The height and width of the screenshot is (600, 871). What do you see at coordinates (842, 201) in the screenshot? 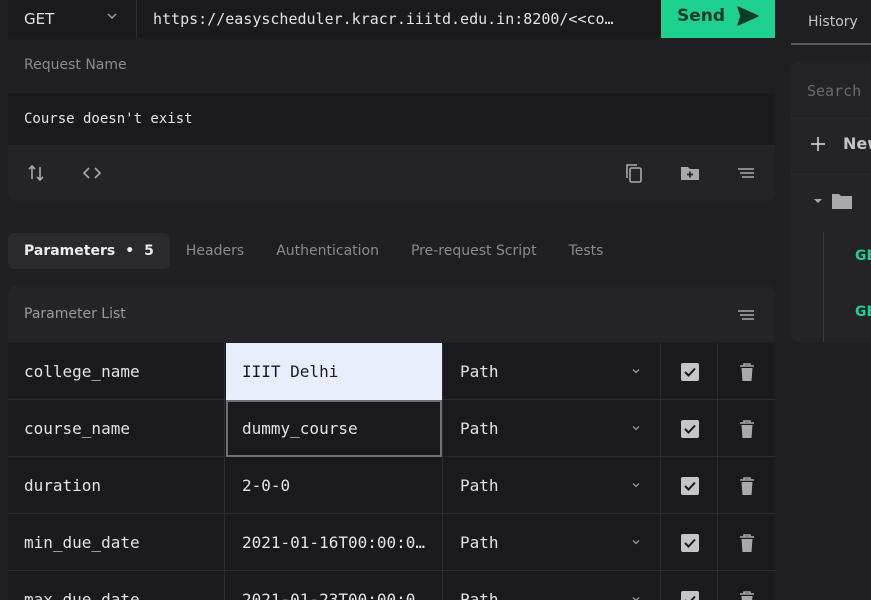
I see `folder-icon` at bounding box center [842, 201].